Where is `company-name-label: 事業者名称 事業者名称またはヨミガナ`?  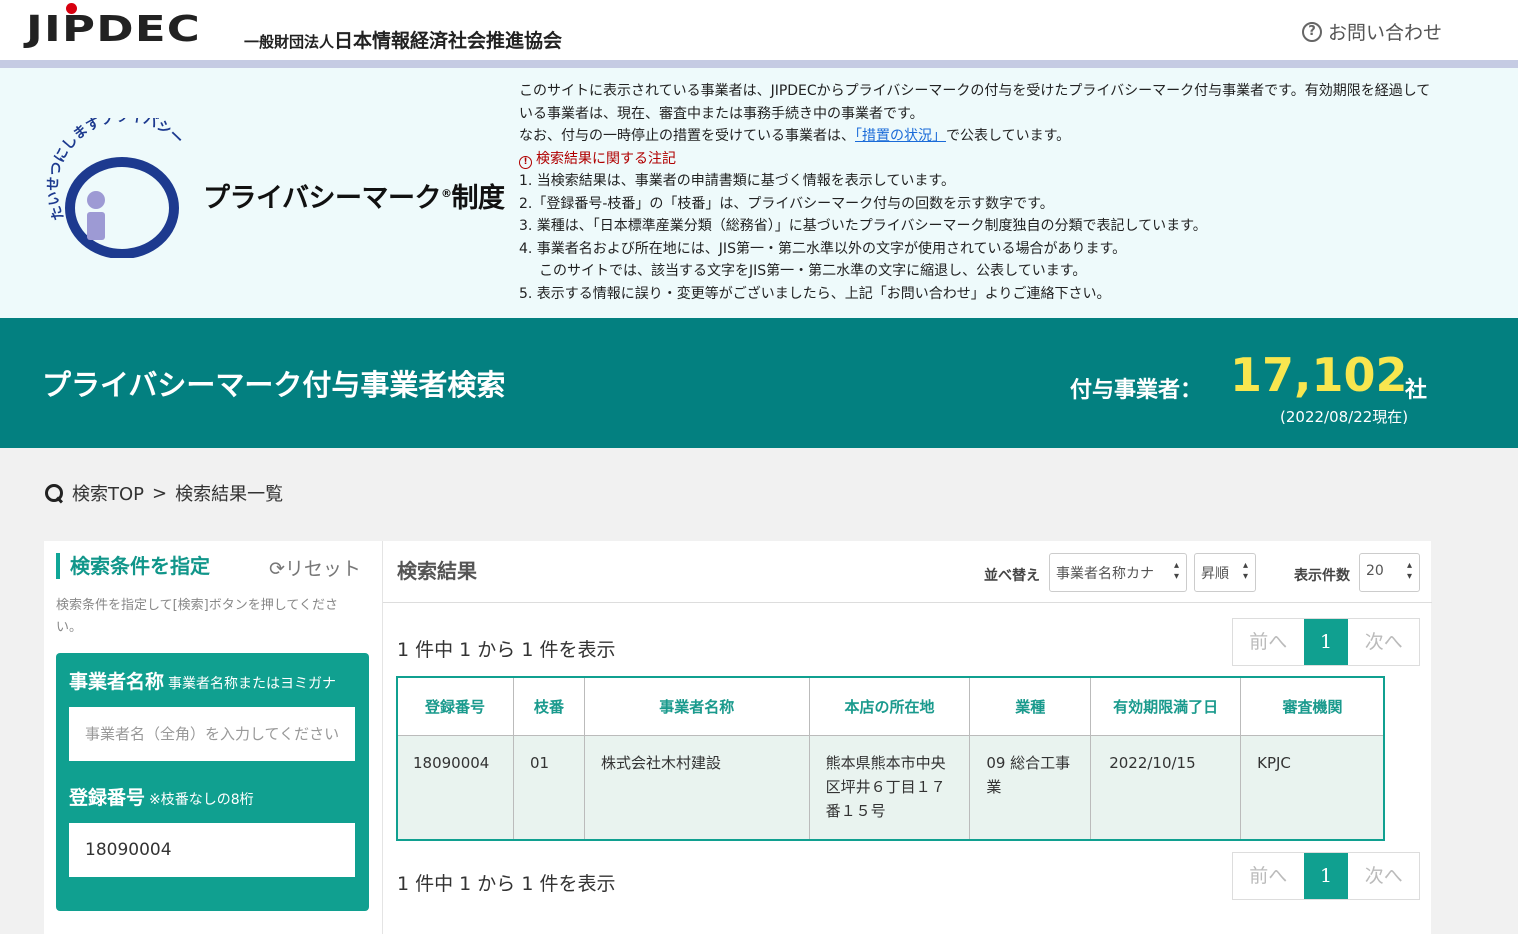
company-name-label: 事業者名称 事業者名称またはヨミガナ is located at coordinates (202, 680).